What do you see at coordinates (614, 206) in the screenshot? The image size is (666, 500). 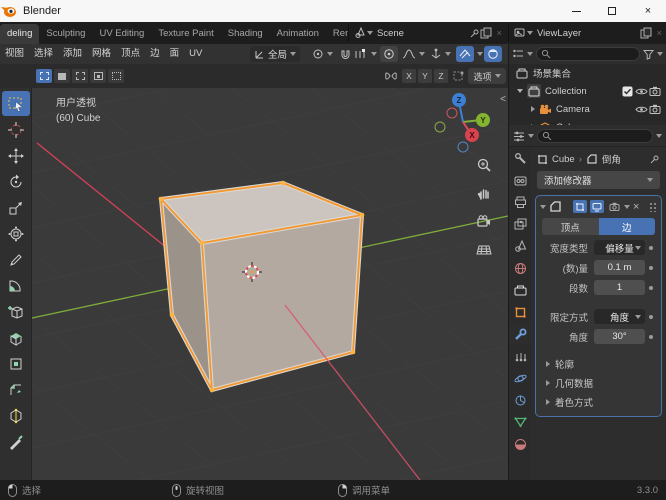 I see `display-render-toggle` at bounding box center [614, 206].